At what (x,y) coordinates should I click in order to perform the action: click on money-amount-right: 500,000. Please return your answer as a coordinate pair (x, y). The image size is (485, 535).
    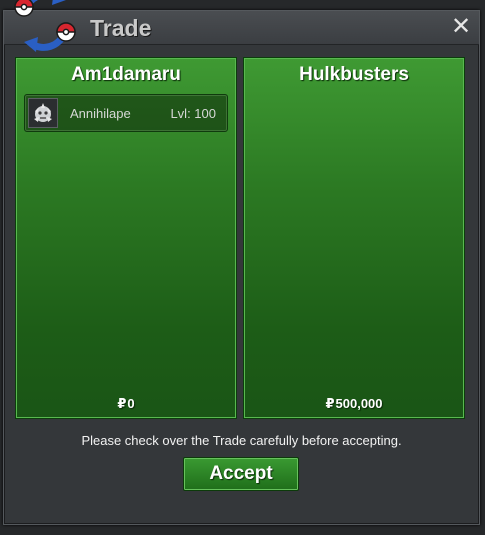
    Looking at the image, I should click on (359, 403).